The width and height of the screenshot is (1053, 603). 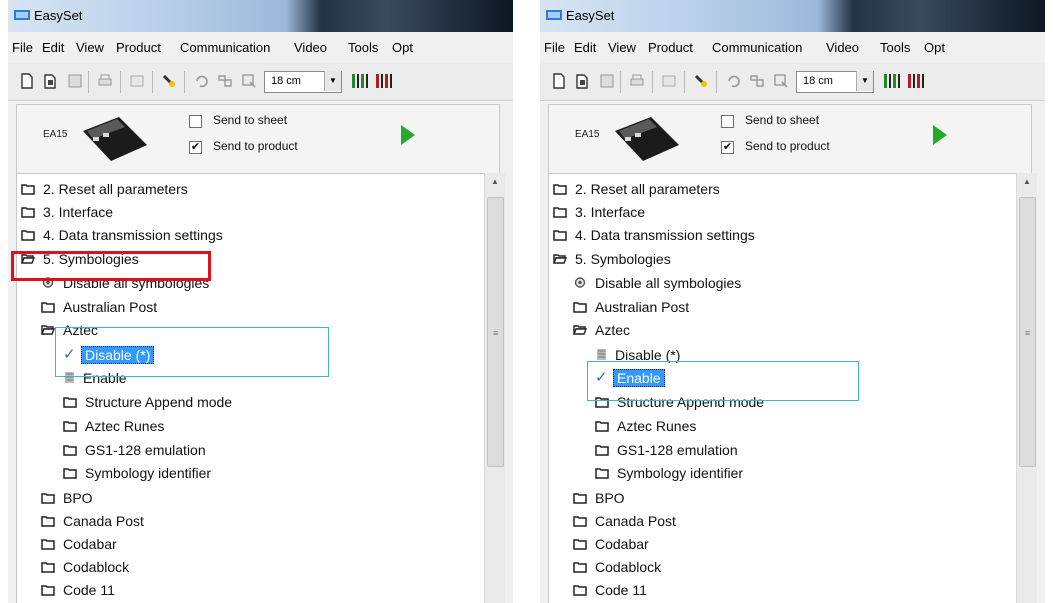 I want to click on distance-value: 18 cm, so click(x=818, y=81).